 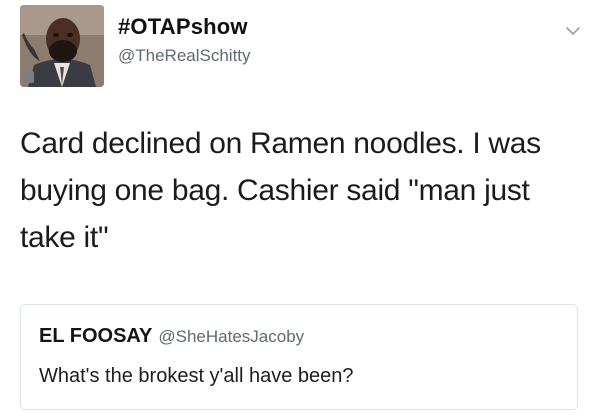 What do you see at coordinates (183, 27) in the screenshot?
I see `display-name: #OTAPshow` at bounding box center [183, 27].